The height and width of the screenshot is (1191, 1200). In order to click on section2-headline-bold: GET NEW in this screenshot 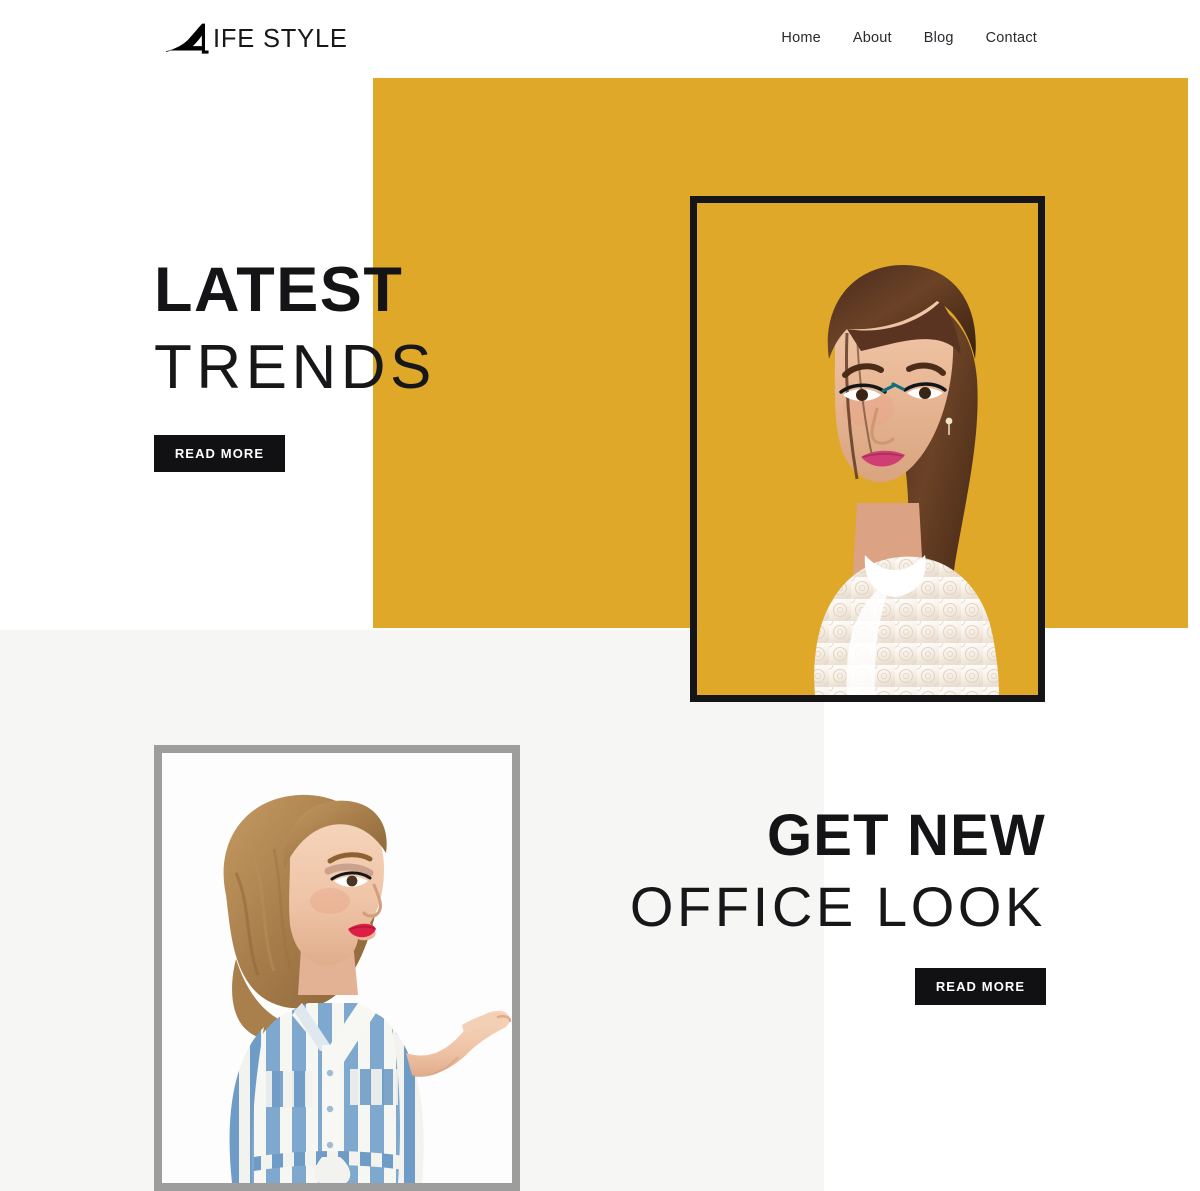, I will do `click(906, 835)`.